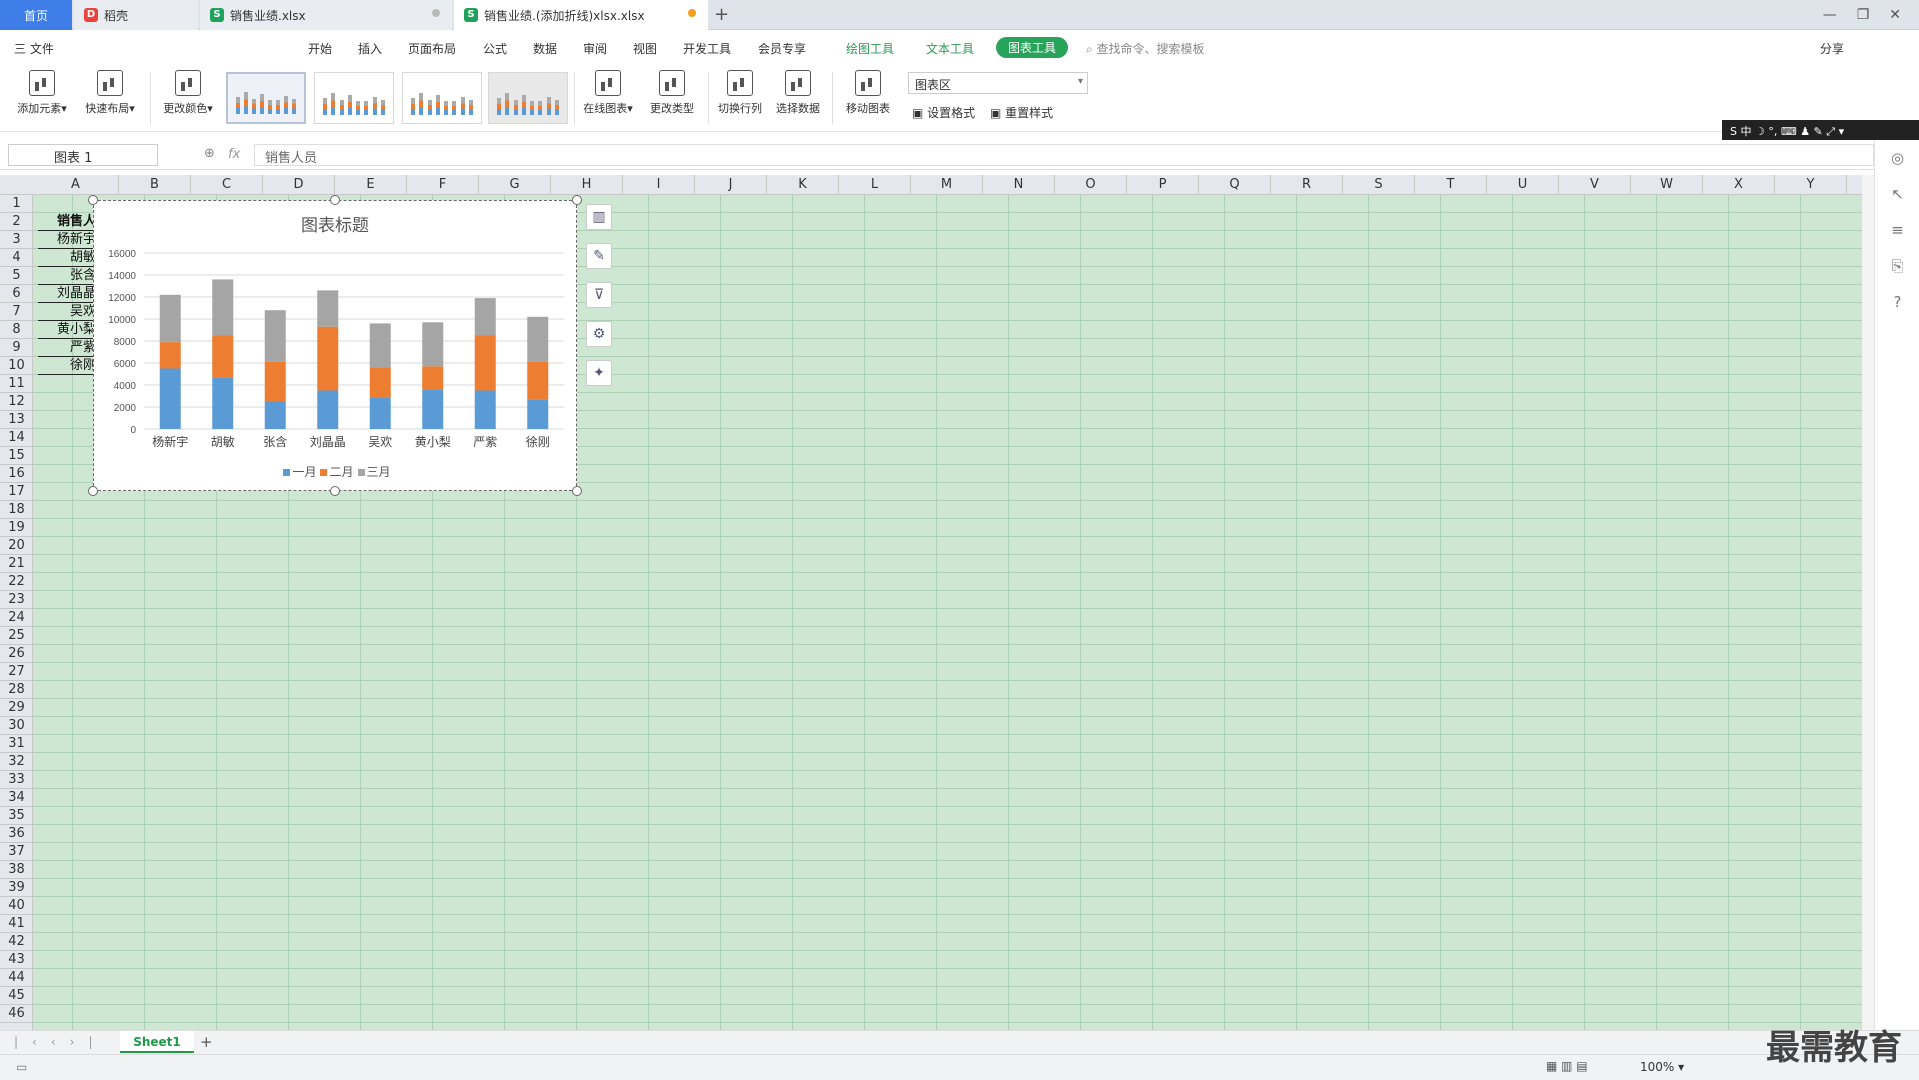  I want to click on row-header-cell: 40, so click(16, 906).